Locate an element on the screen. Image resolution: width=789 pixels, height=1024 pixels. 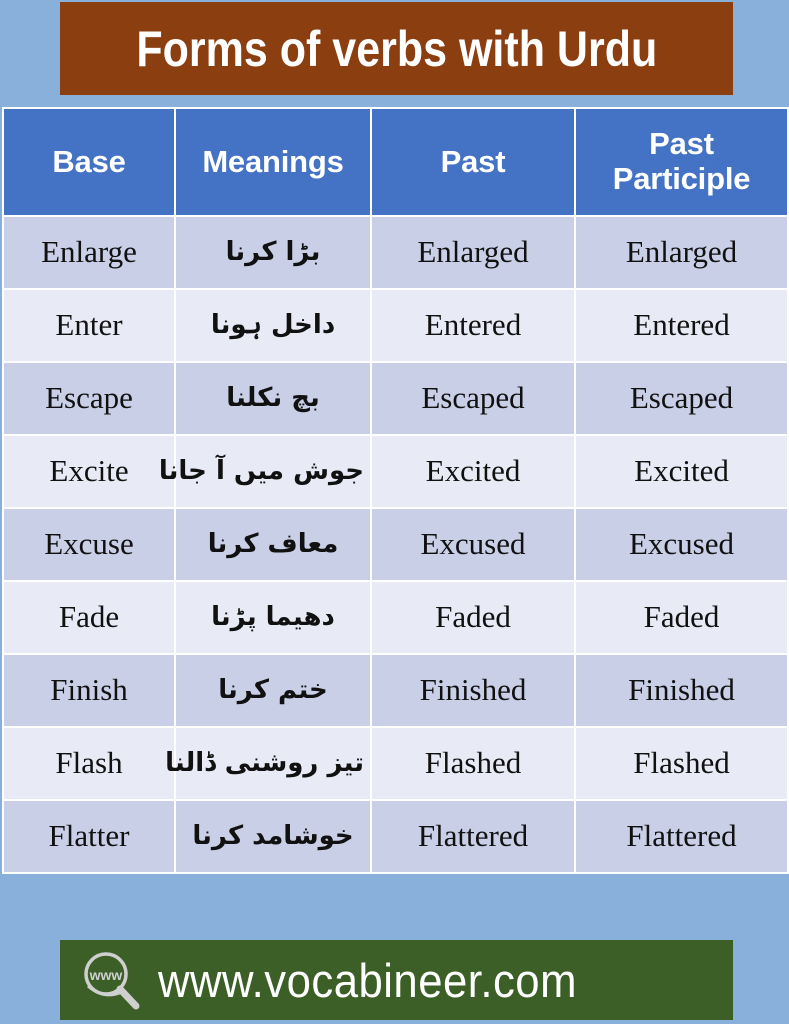
cell-base: Finish is located at coordinates (89, 690).